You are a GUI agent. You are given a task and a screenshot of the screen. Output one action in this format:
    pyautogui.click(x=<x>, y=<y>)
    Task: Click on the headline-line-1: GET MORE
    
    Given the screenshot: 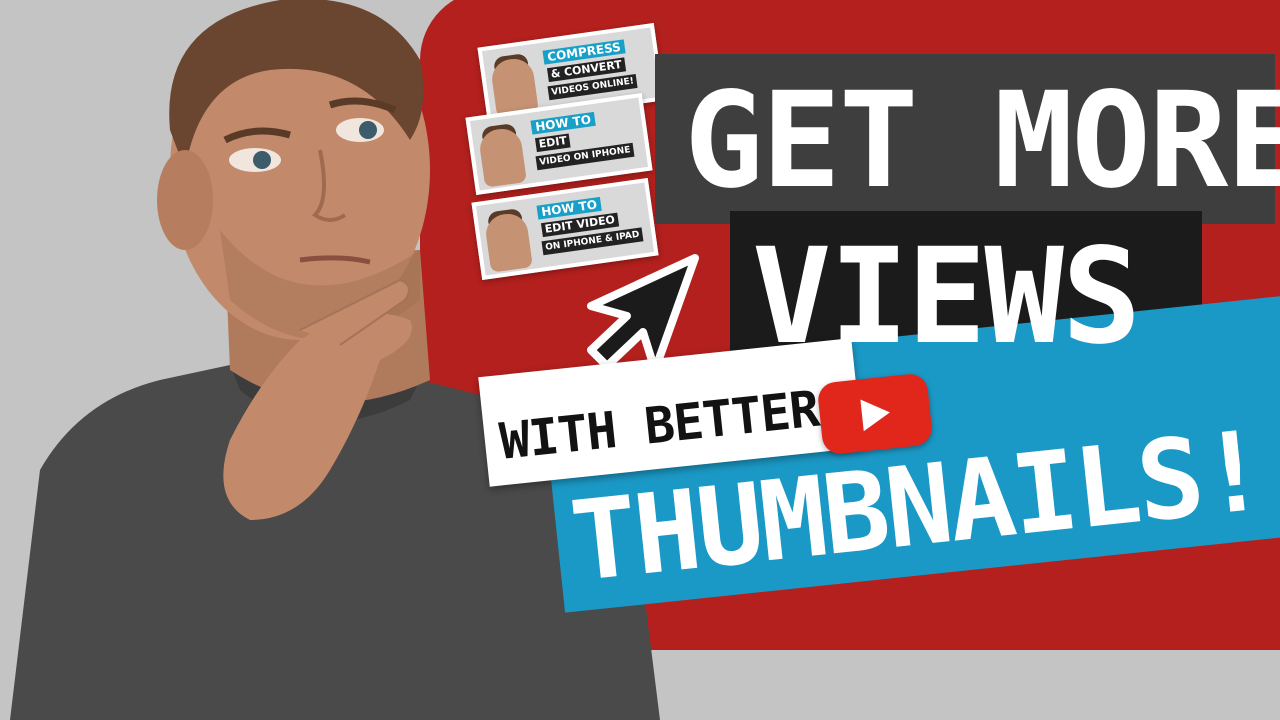 What is the action you would take?
    pyautogui.click(x=982, y=141)
    